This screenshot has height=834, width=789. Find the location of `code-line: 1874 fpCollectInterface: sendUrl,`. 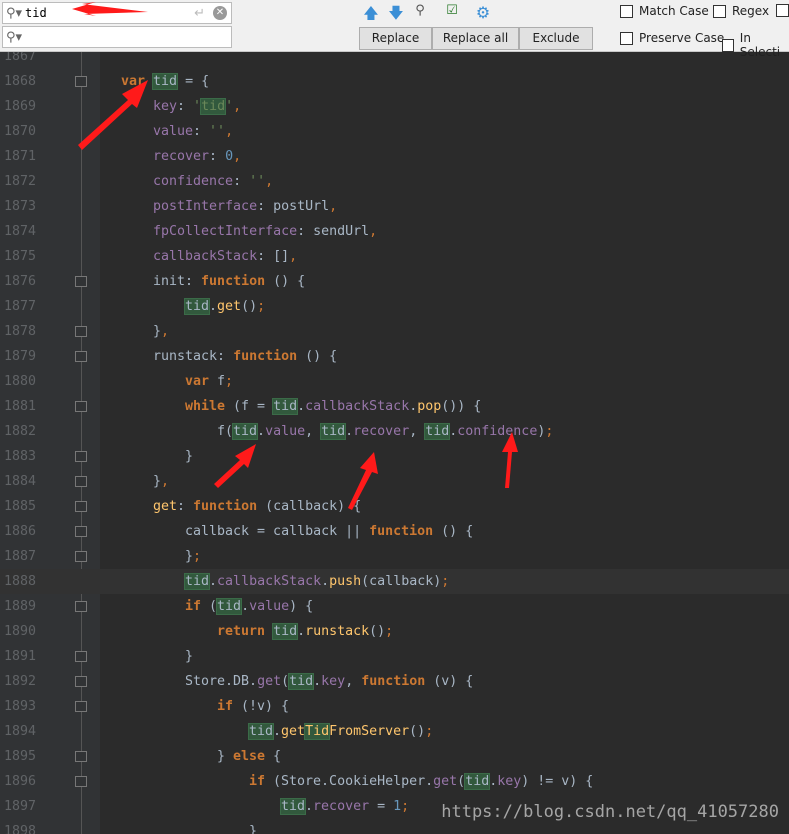

code-line: 1874 fpCollectInterface: sendUrl, is located at coordinates (394, 231).